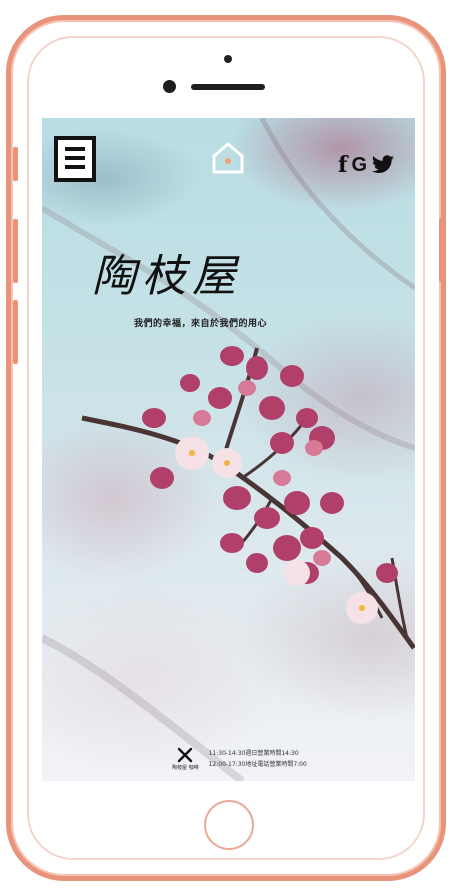 The height and width of the screenshot is (894, 462). I want to click on volume-down-button, so click(15, 332).